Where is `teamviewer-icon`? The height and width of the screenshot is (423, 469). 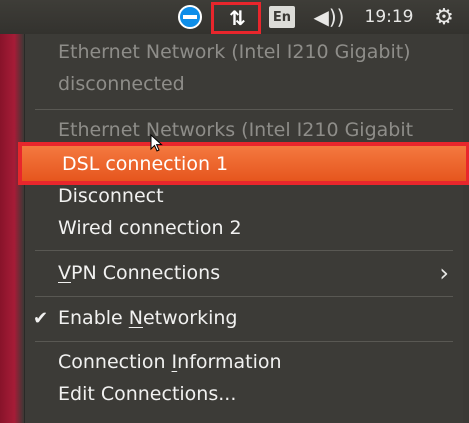 teamviewer-icon is located at coordinates (190, 17).